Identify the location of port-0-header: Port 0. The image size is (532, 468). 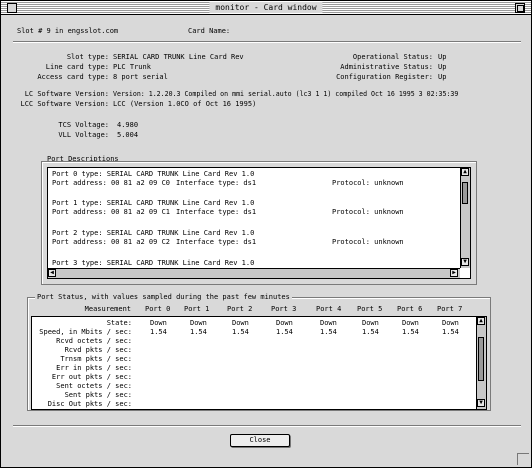
(158, 309).